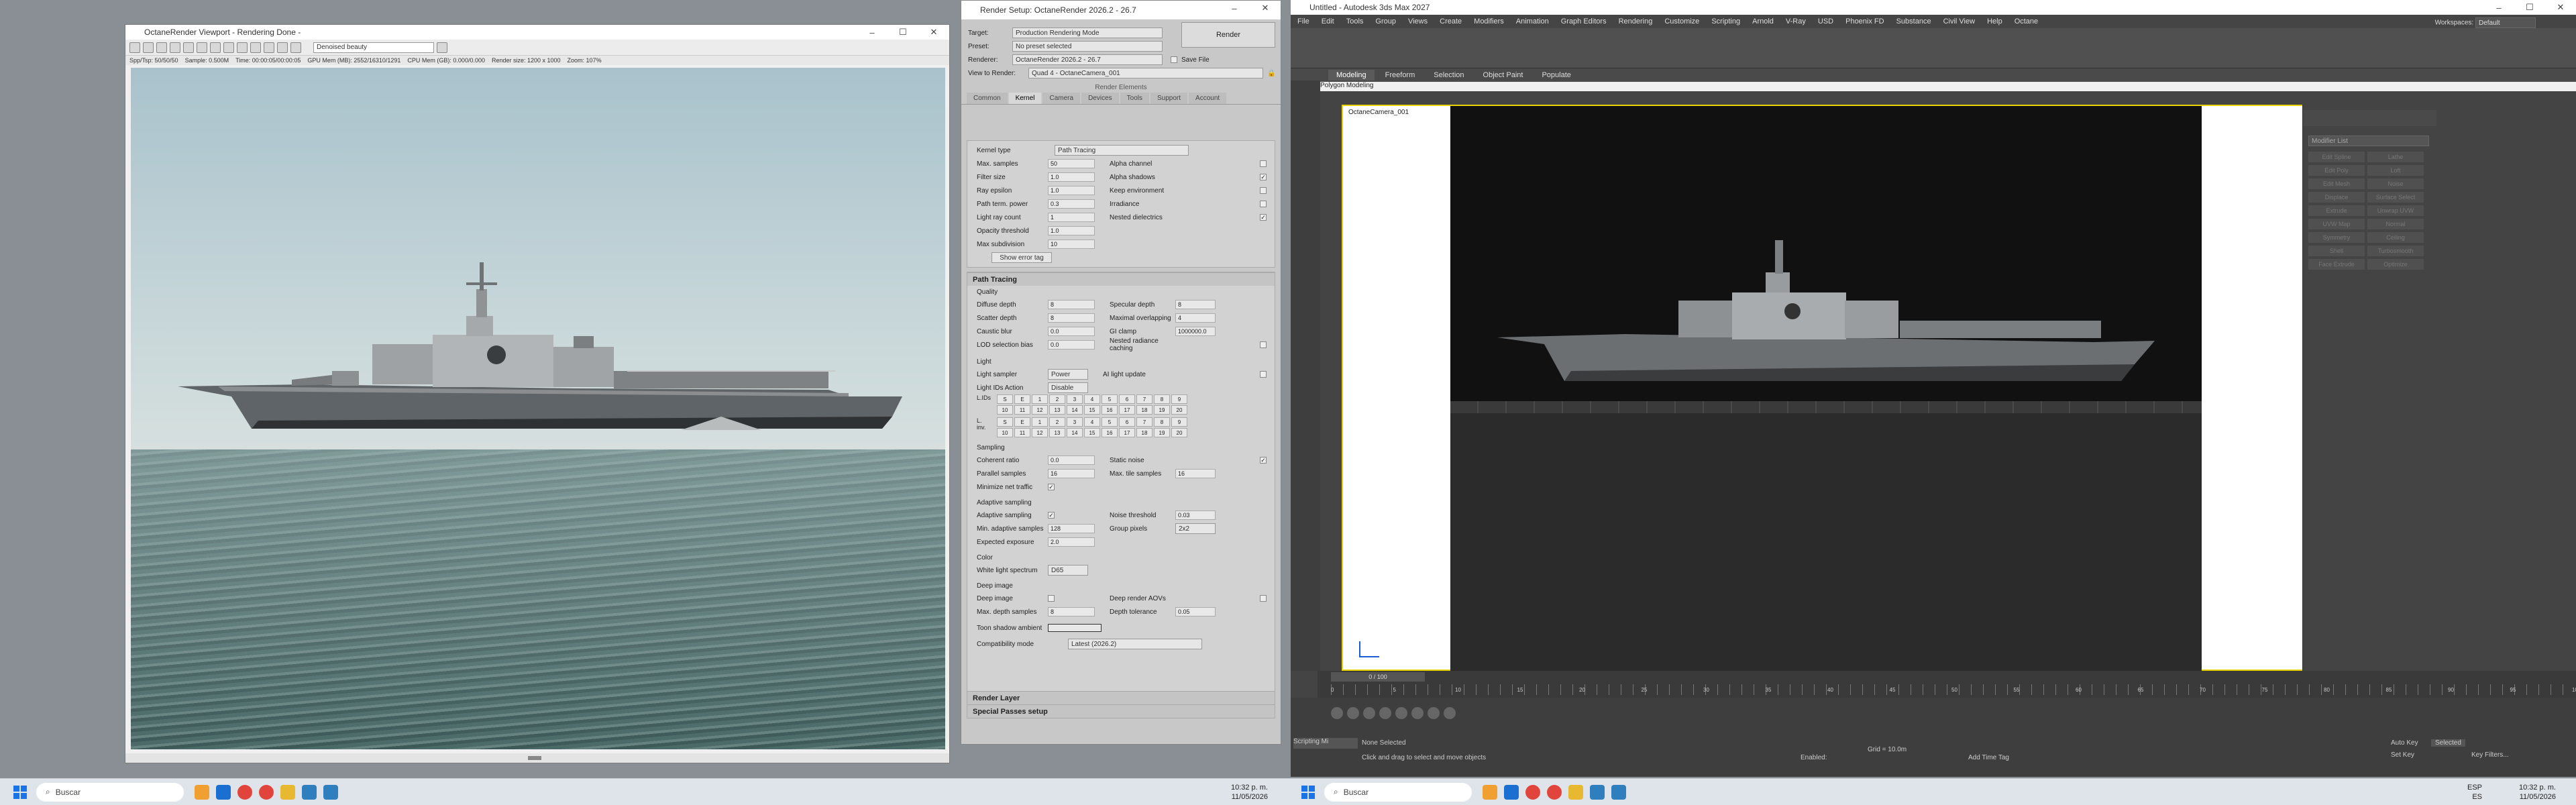 The width and height of the screenshot is (2576, 805). What do you see at coordinates (2395, 157) in the screenshot?
I see `modifier-button: Lathe` at bounding box center [2395, 157].